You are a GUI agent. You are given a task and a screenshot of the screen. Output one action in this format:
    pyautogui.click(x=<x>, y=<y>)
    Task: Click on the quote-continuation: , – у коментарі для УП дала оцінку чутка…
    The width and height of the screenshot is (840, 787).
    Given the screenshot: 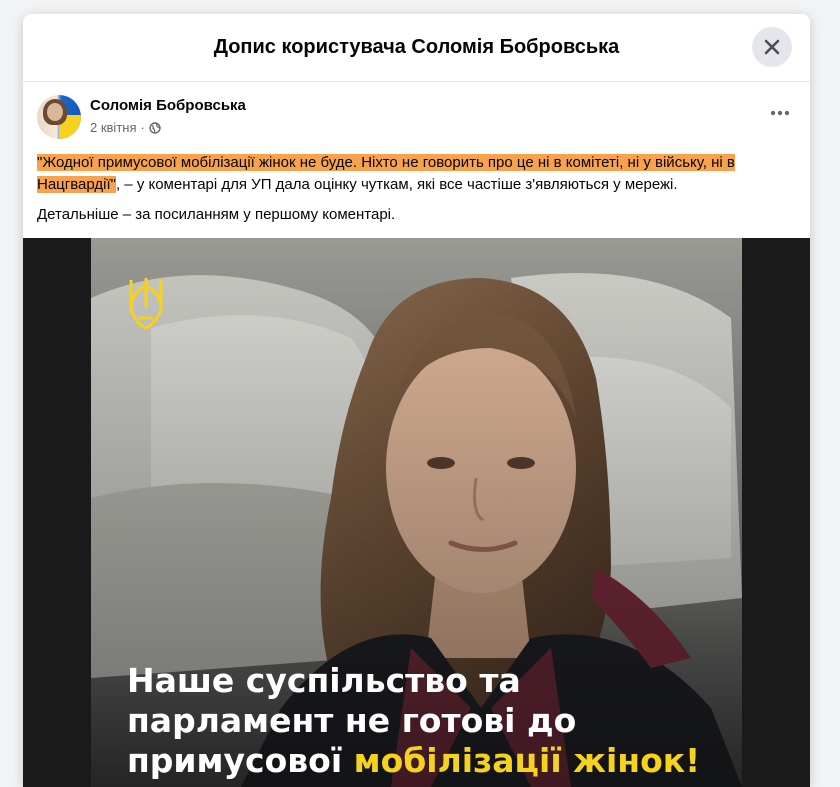 What is the action you would take?
    pyautogui.click(x=396, y=184)
    